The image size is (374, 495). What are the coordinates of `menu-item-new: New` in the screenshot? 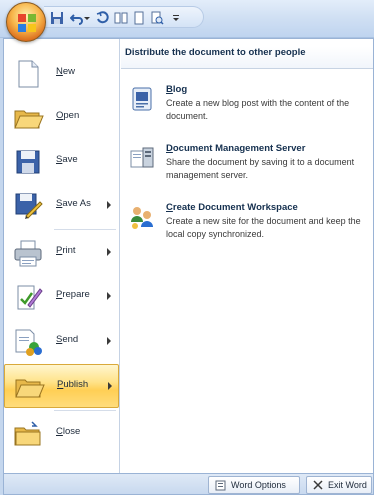 It's located at (61, 74).